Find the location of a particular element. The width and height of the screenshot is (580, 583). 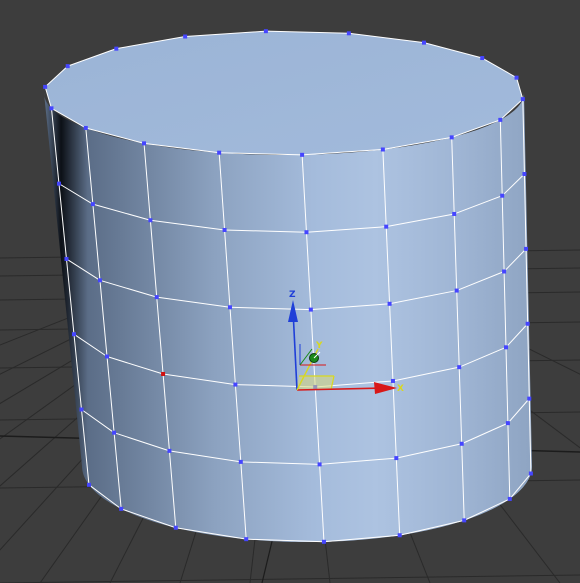

selected-vertex is located at coordinates (163, 373).